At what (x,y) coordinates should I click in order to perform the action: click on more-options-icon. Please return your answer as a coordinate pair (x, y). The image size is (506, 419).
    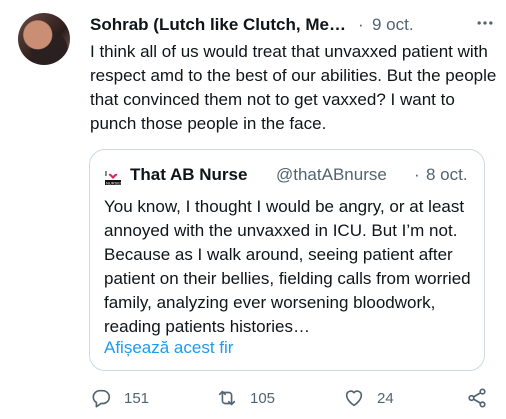
    Looking at the image, I should click on (485, 23).